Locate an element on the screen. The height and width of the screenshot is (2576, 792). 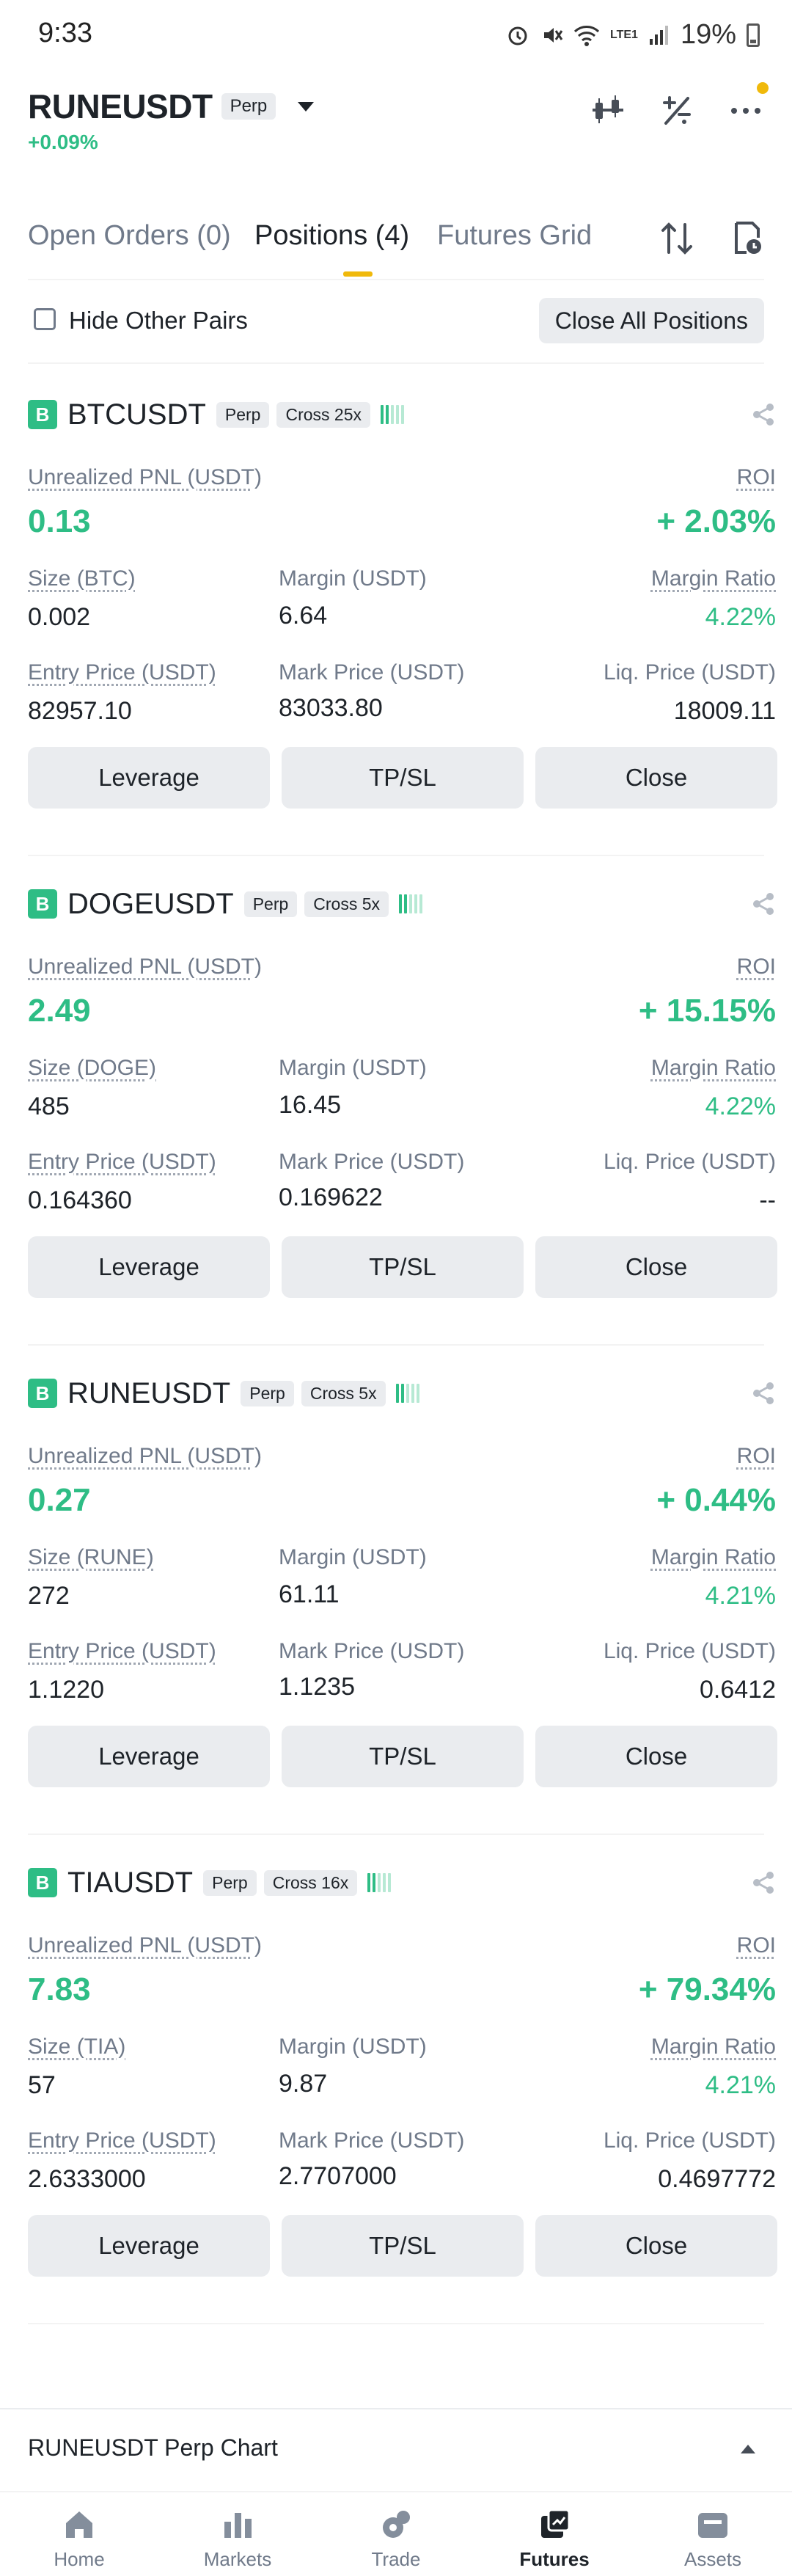
entry-price-value: 82957.10 is located at coordinates (80, 711).